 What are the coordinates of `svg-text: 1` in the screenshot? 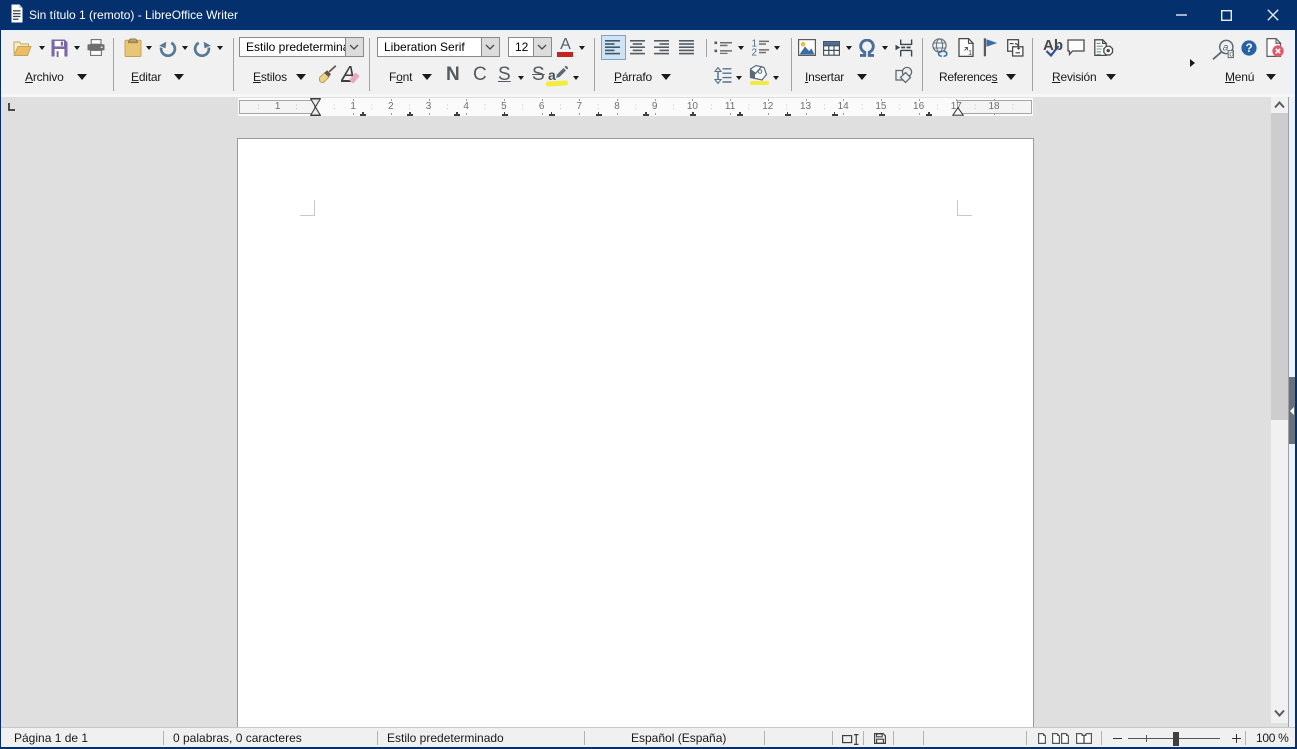 It's located at (970, 52).